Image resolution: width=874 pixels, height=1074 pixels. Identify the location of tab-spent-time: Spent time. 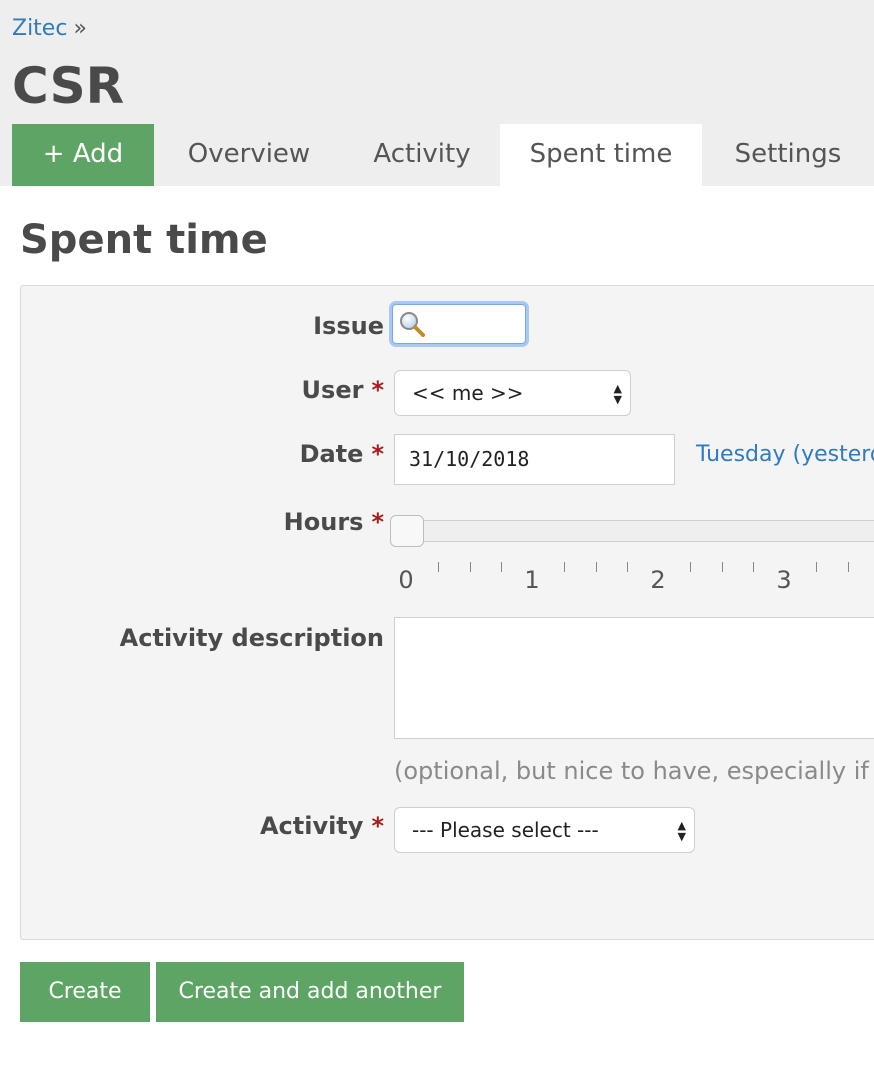
(601, 155).